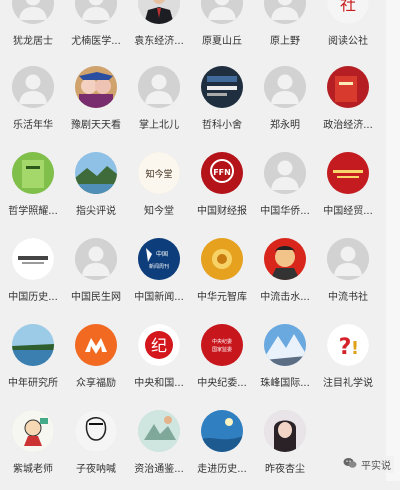  What do you see at coordinates (222, 349) in the screenshot?
I see `svg-text: 国家监委` at bounding box center [222, 349].